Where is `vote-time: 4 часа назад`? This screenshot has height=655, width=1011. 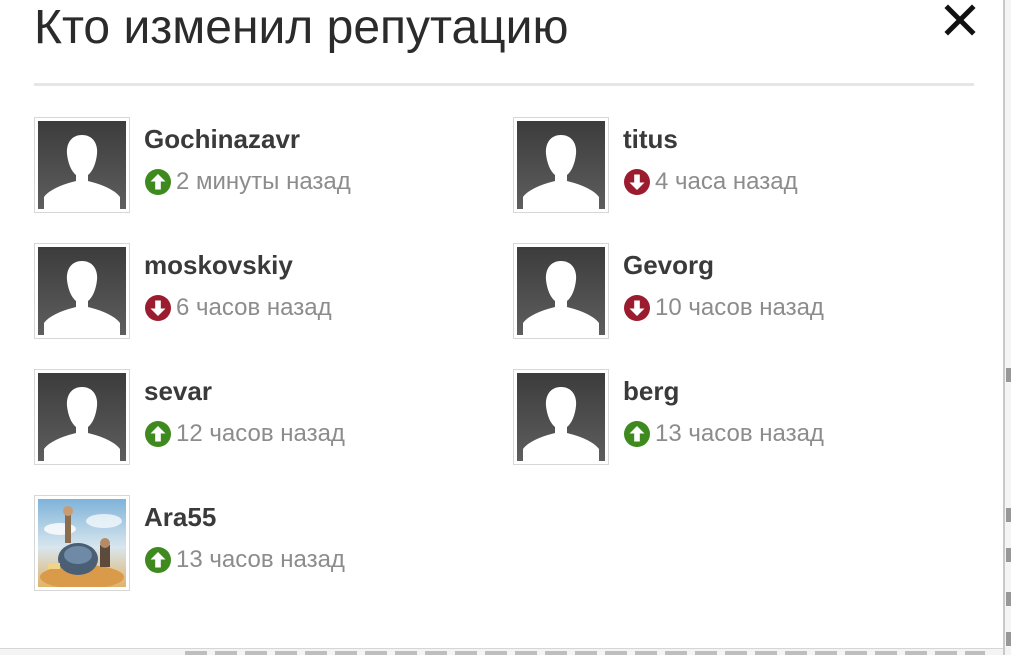 vote-time: 4 часа назад is located at coordinates (726, 181).